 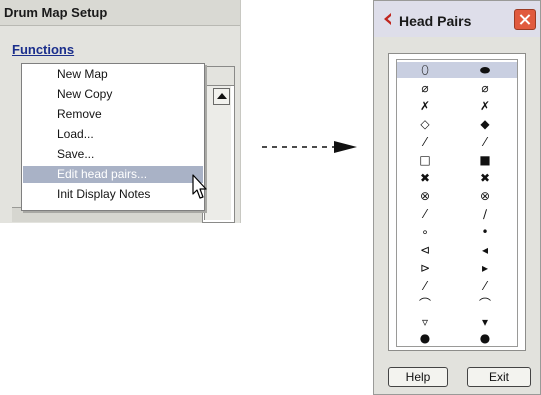 What do you see at coordinates (113, 114) in the screenshot?
I see `menu-item-remove: Remove` at bounding box center [113, 114].